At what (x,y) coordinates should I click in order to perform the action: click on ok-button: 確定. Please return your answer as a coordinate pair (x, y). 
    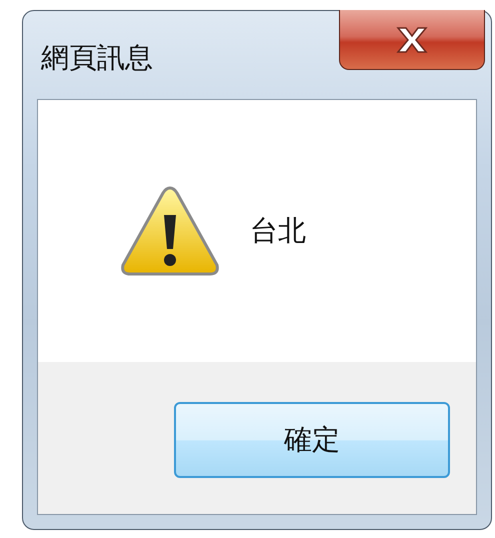
    Looking at the image, I should click on (312, 440).